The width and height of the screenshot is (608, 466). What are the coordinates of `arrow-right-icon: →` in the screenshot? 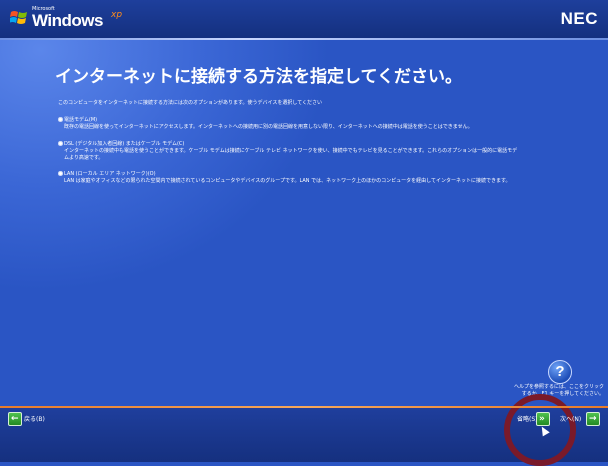 It's located at (593, 419).